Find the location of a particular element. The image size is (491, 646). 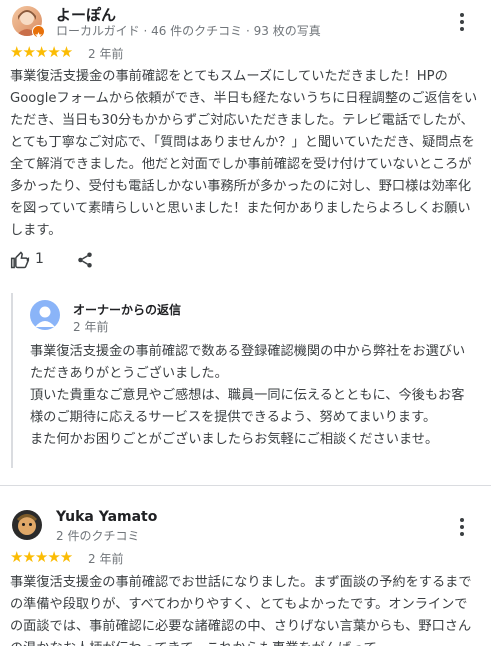

owner-avatar-icon is located at coordinates (45, 315).